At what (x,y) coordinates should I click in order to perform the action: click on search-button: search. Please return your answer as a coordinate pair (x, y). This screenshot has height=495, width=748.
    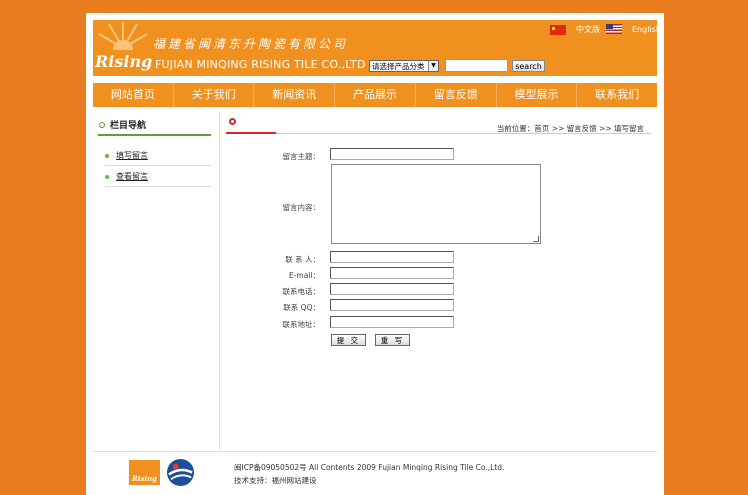
    Looking at the image, I should click on (528, 66).